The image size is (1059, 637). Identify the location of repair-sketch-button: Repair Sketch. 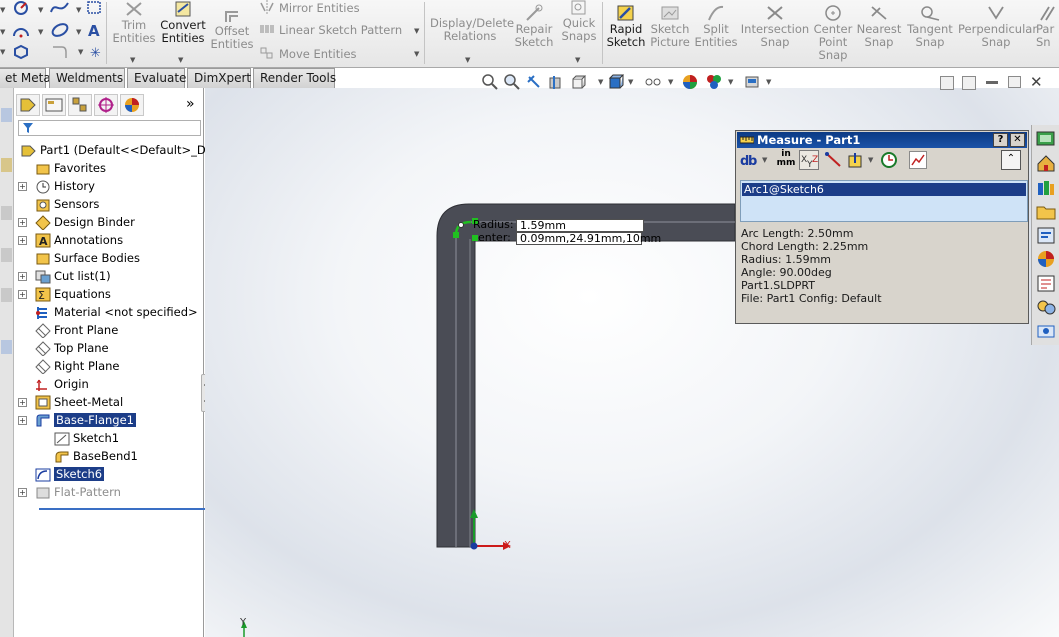
(534, 26).